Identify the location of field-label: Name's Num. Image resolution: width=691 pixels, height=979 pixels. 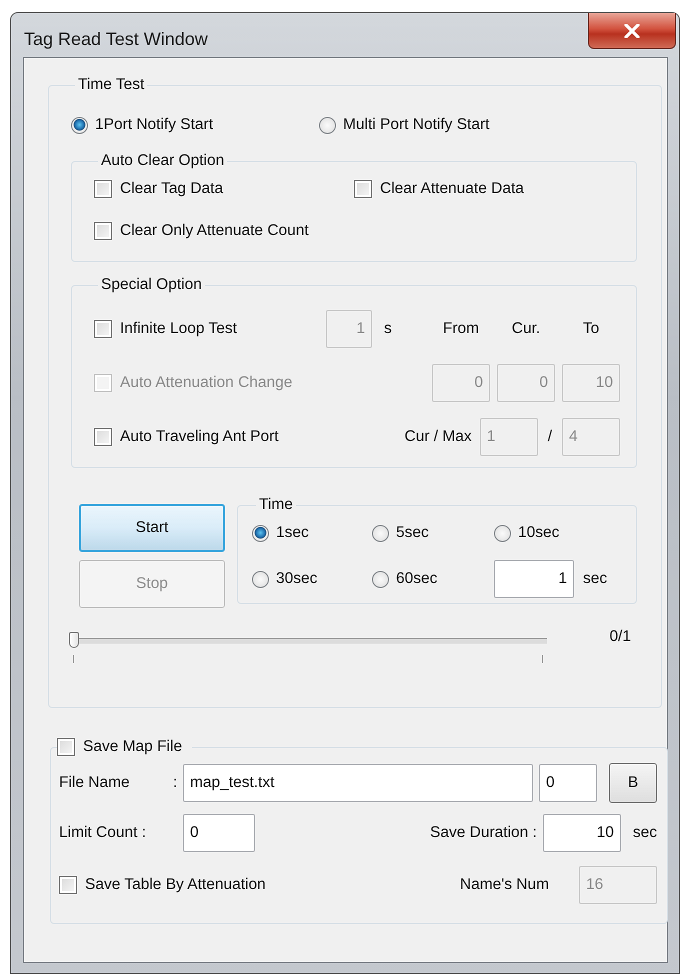
(504, 885).